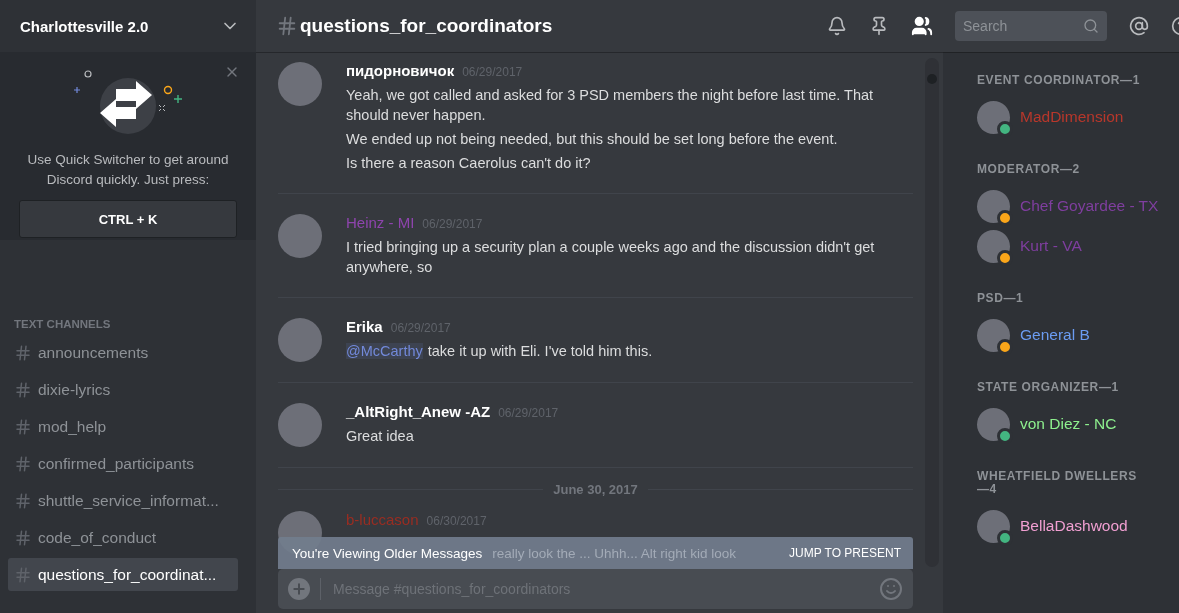 Image resolution: width=1179 pixels, height=613 pixels. I want to click on member-name: MadDimension, so click(1072, 117).